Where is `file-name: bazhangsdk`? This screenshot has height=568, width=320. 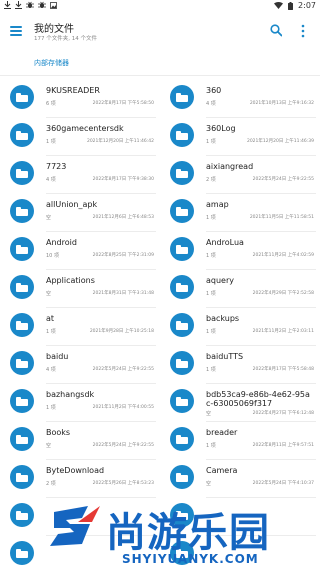
file-name: bazhangsdk is located at coordinates (70, 394).